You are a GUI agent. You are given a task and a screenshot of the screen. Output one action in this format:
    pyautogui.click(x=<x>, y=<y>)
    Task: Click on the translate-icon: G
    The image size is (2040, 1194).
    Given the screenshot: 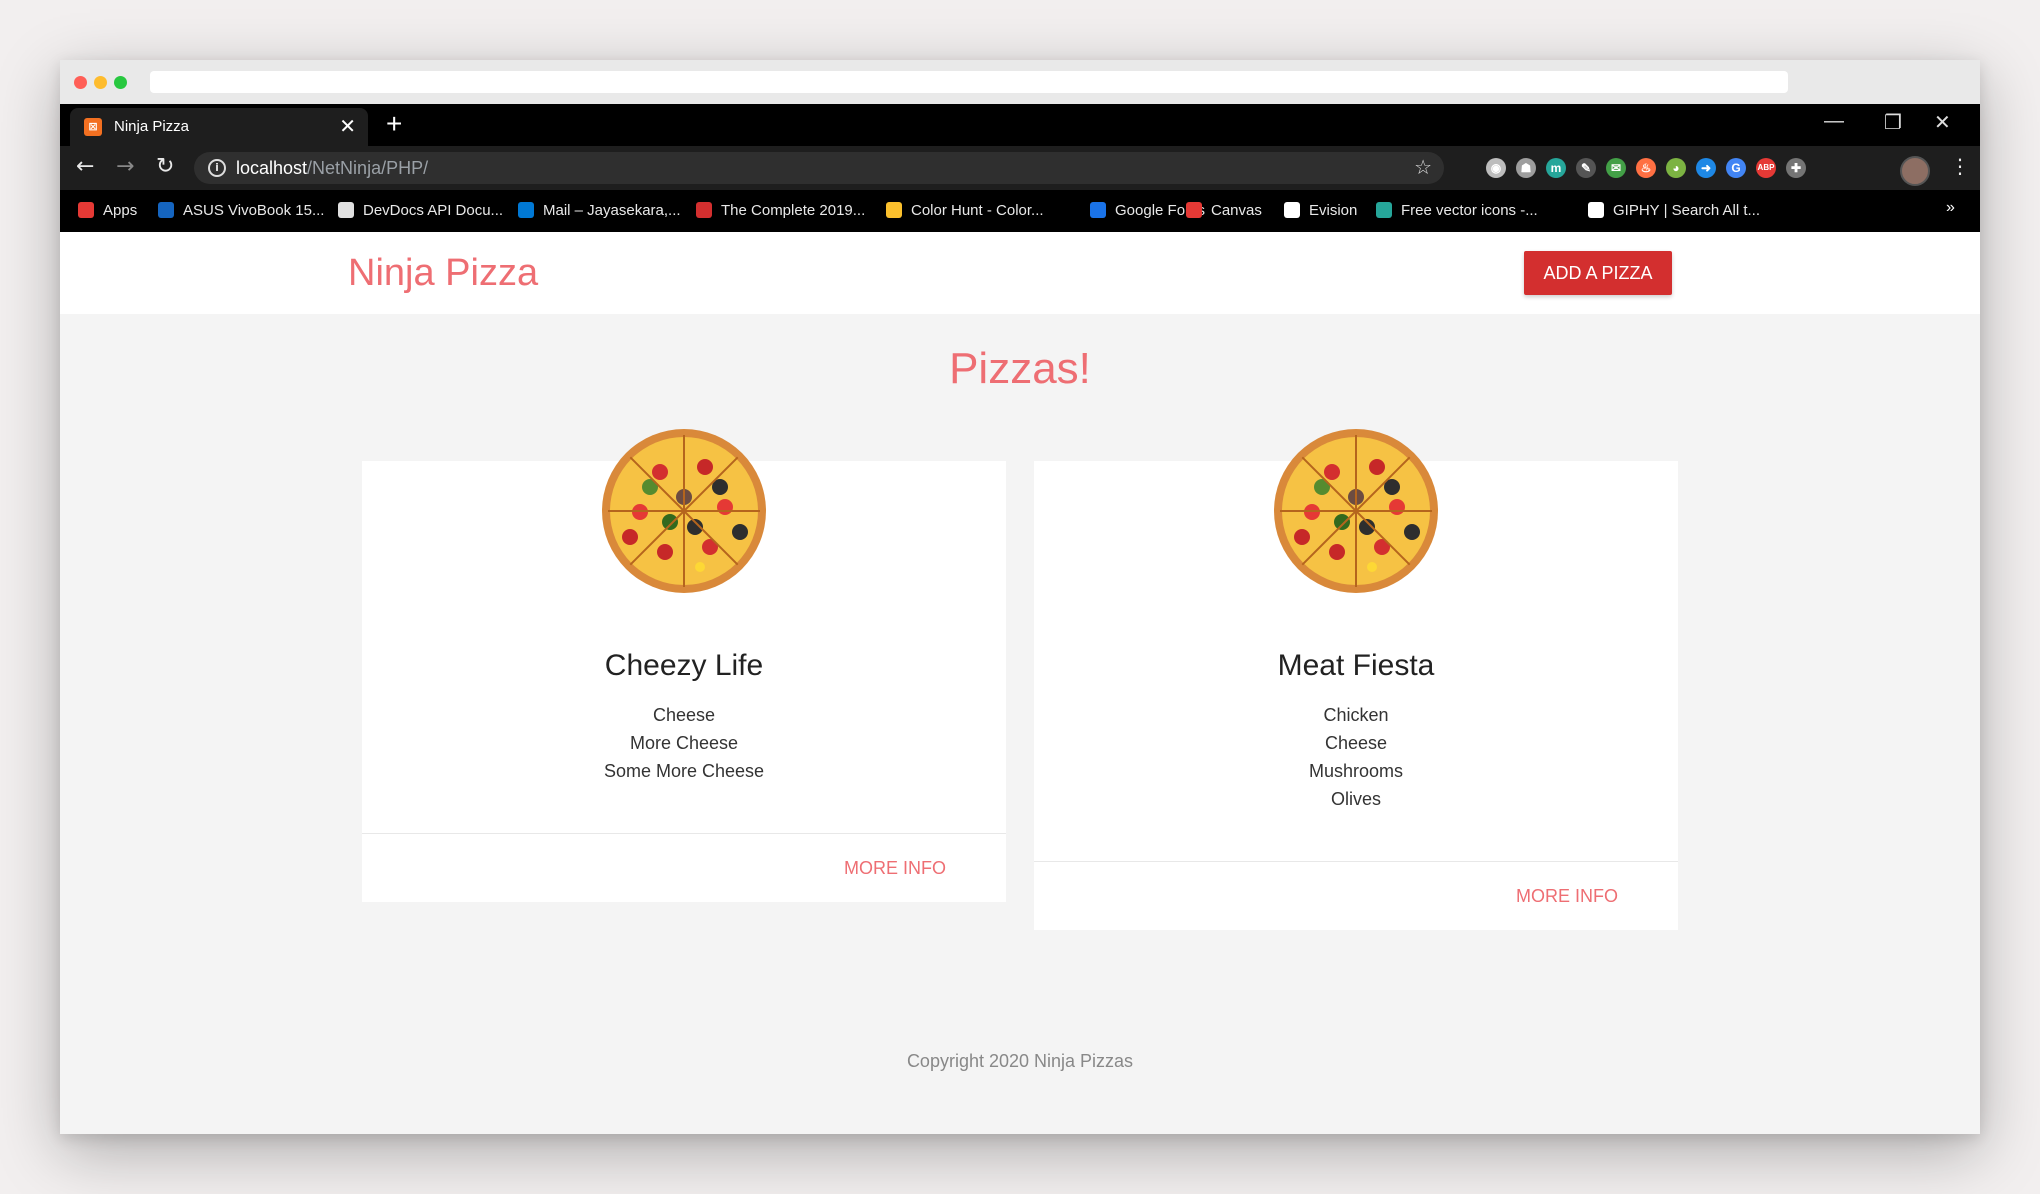 What is the action you would take?
    pyautogui.click(x=1736, y=168)
    